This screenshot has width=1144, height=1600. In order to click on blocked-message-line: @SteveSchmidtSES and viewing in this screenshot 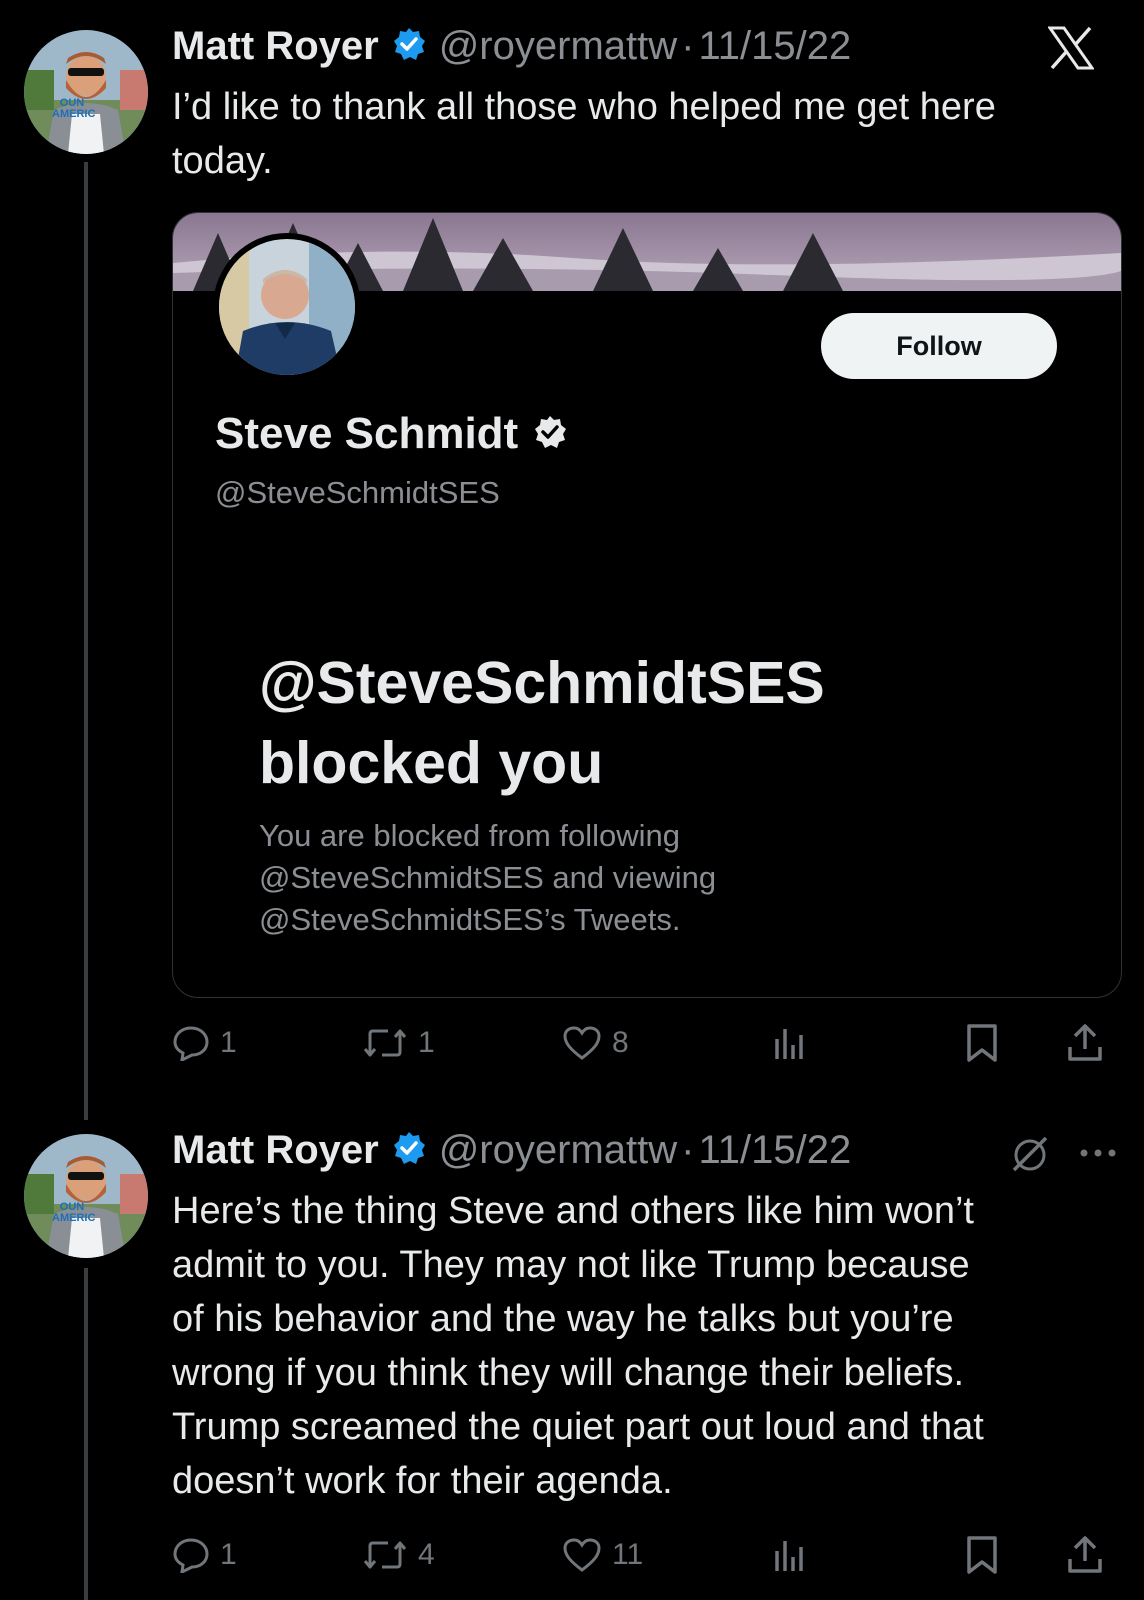, I will do `click(488, 877)`.